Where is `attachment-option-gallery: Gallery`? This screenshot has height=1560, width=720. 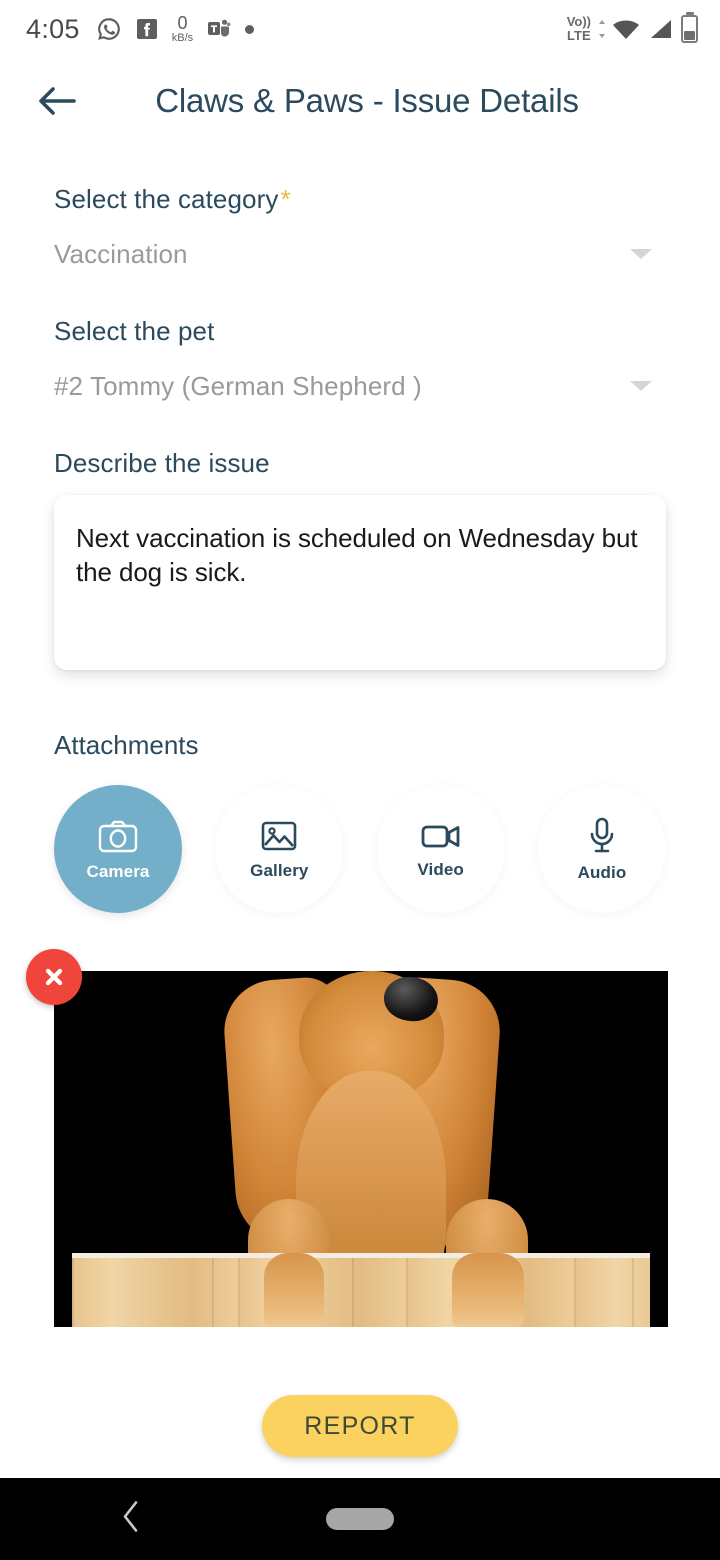
attachment-option-gallery: Gallery is located at coordinates (279, 849).